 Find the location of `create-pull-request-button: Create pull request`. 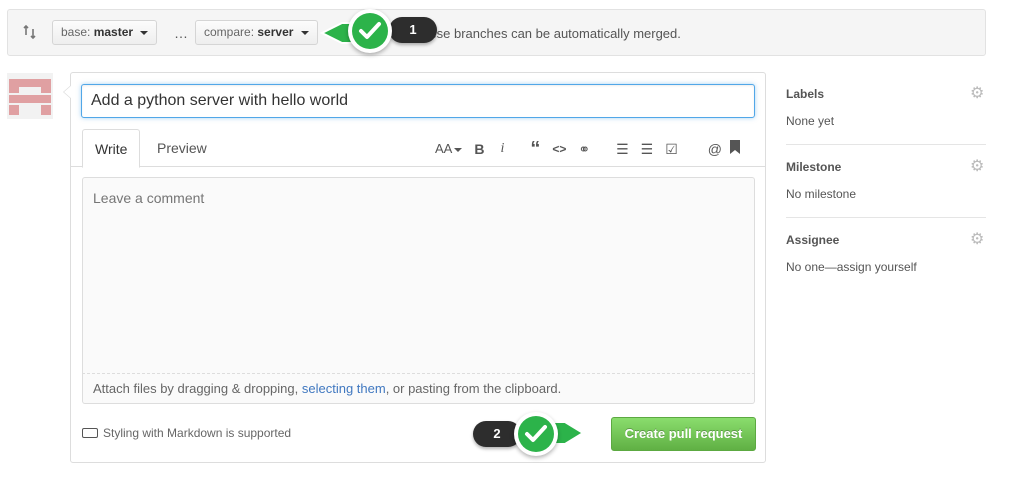

create-pull-request-button: Create pull request is located at coordinates (683, 434).